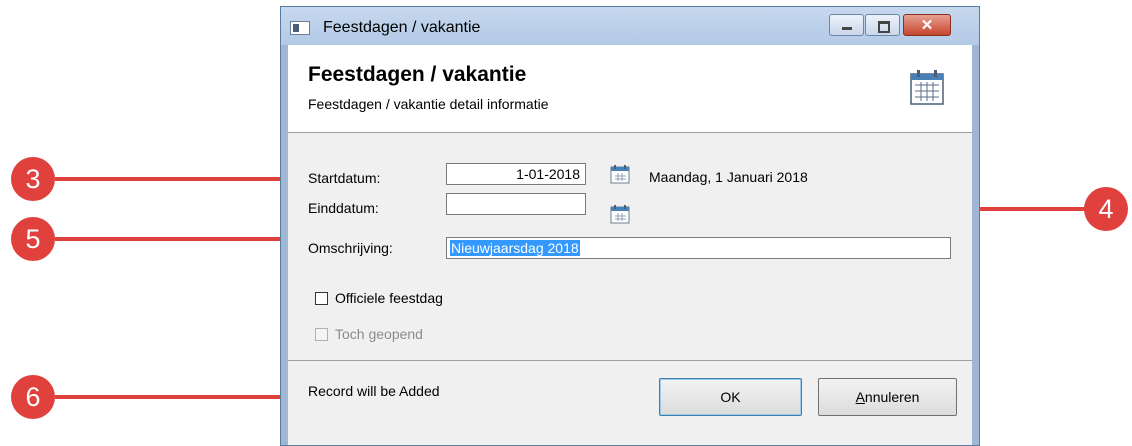 This screenshot has width=1132, height=446. What do you see at coordinates (515, 248) in the screenshot?
I see `description-value: Nieuwjaarsdag 2018` at bounding box center [515, 248].